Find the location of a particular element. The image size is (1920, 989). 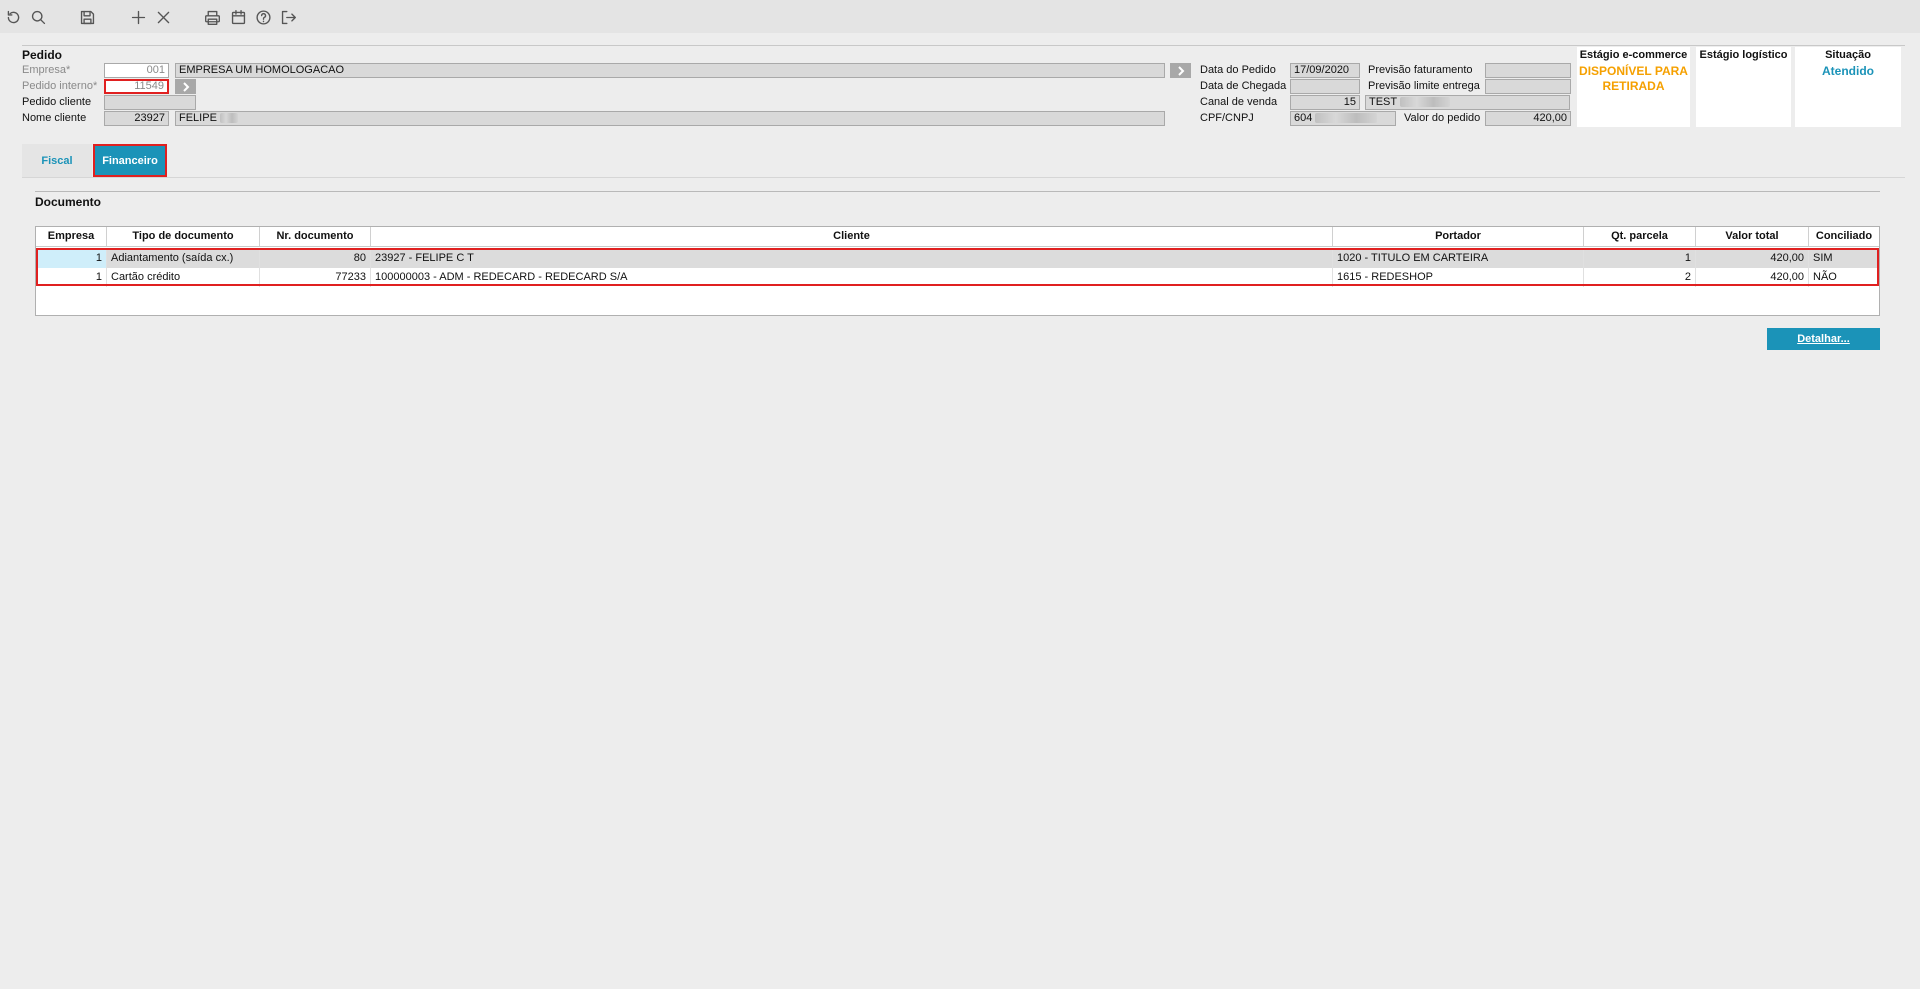

exit-icon is located at coordinates (288, 17).